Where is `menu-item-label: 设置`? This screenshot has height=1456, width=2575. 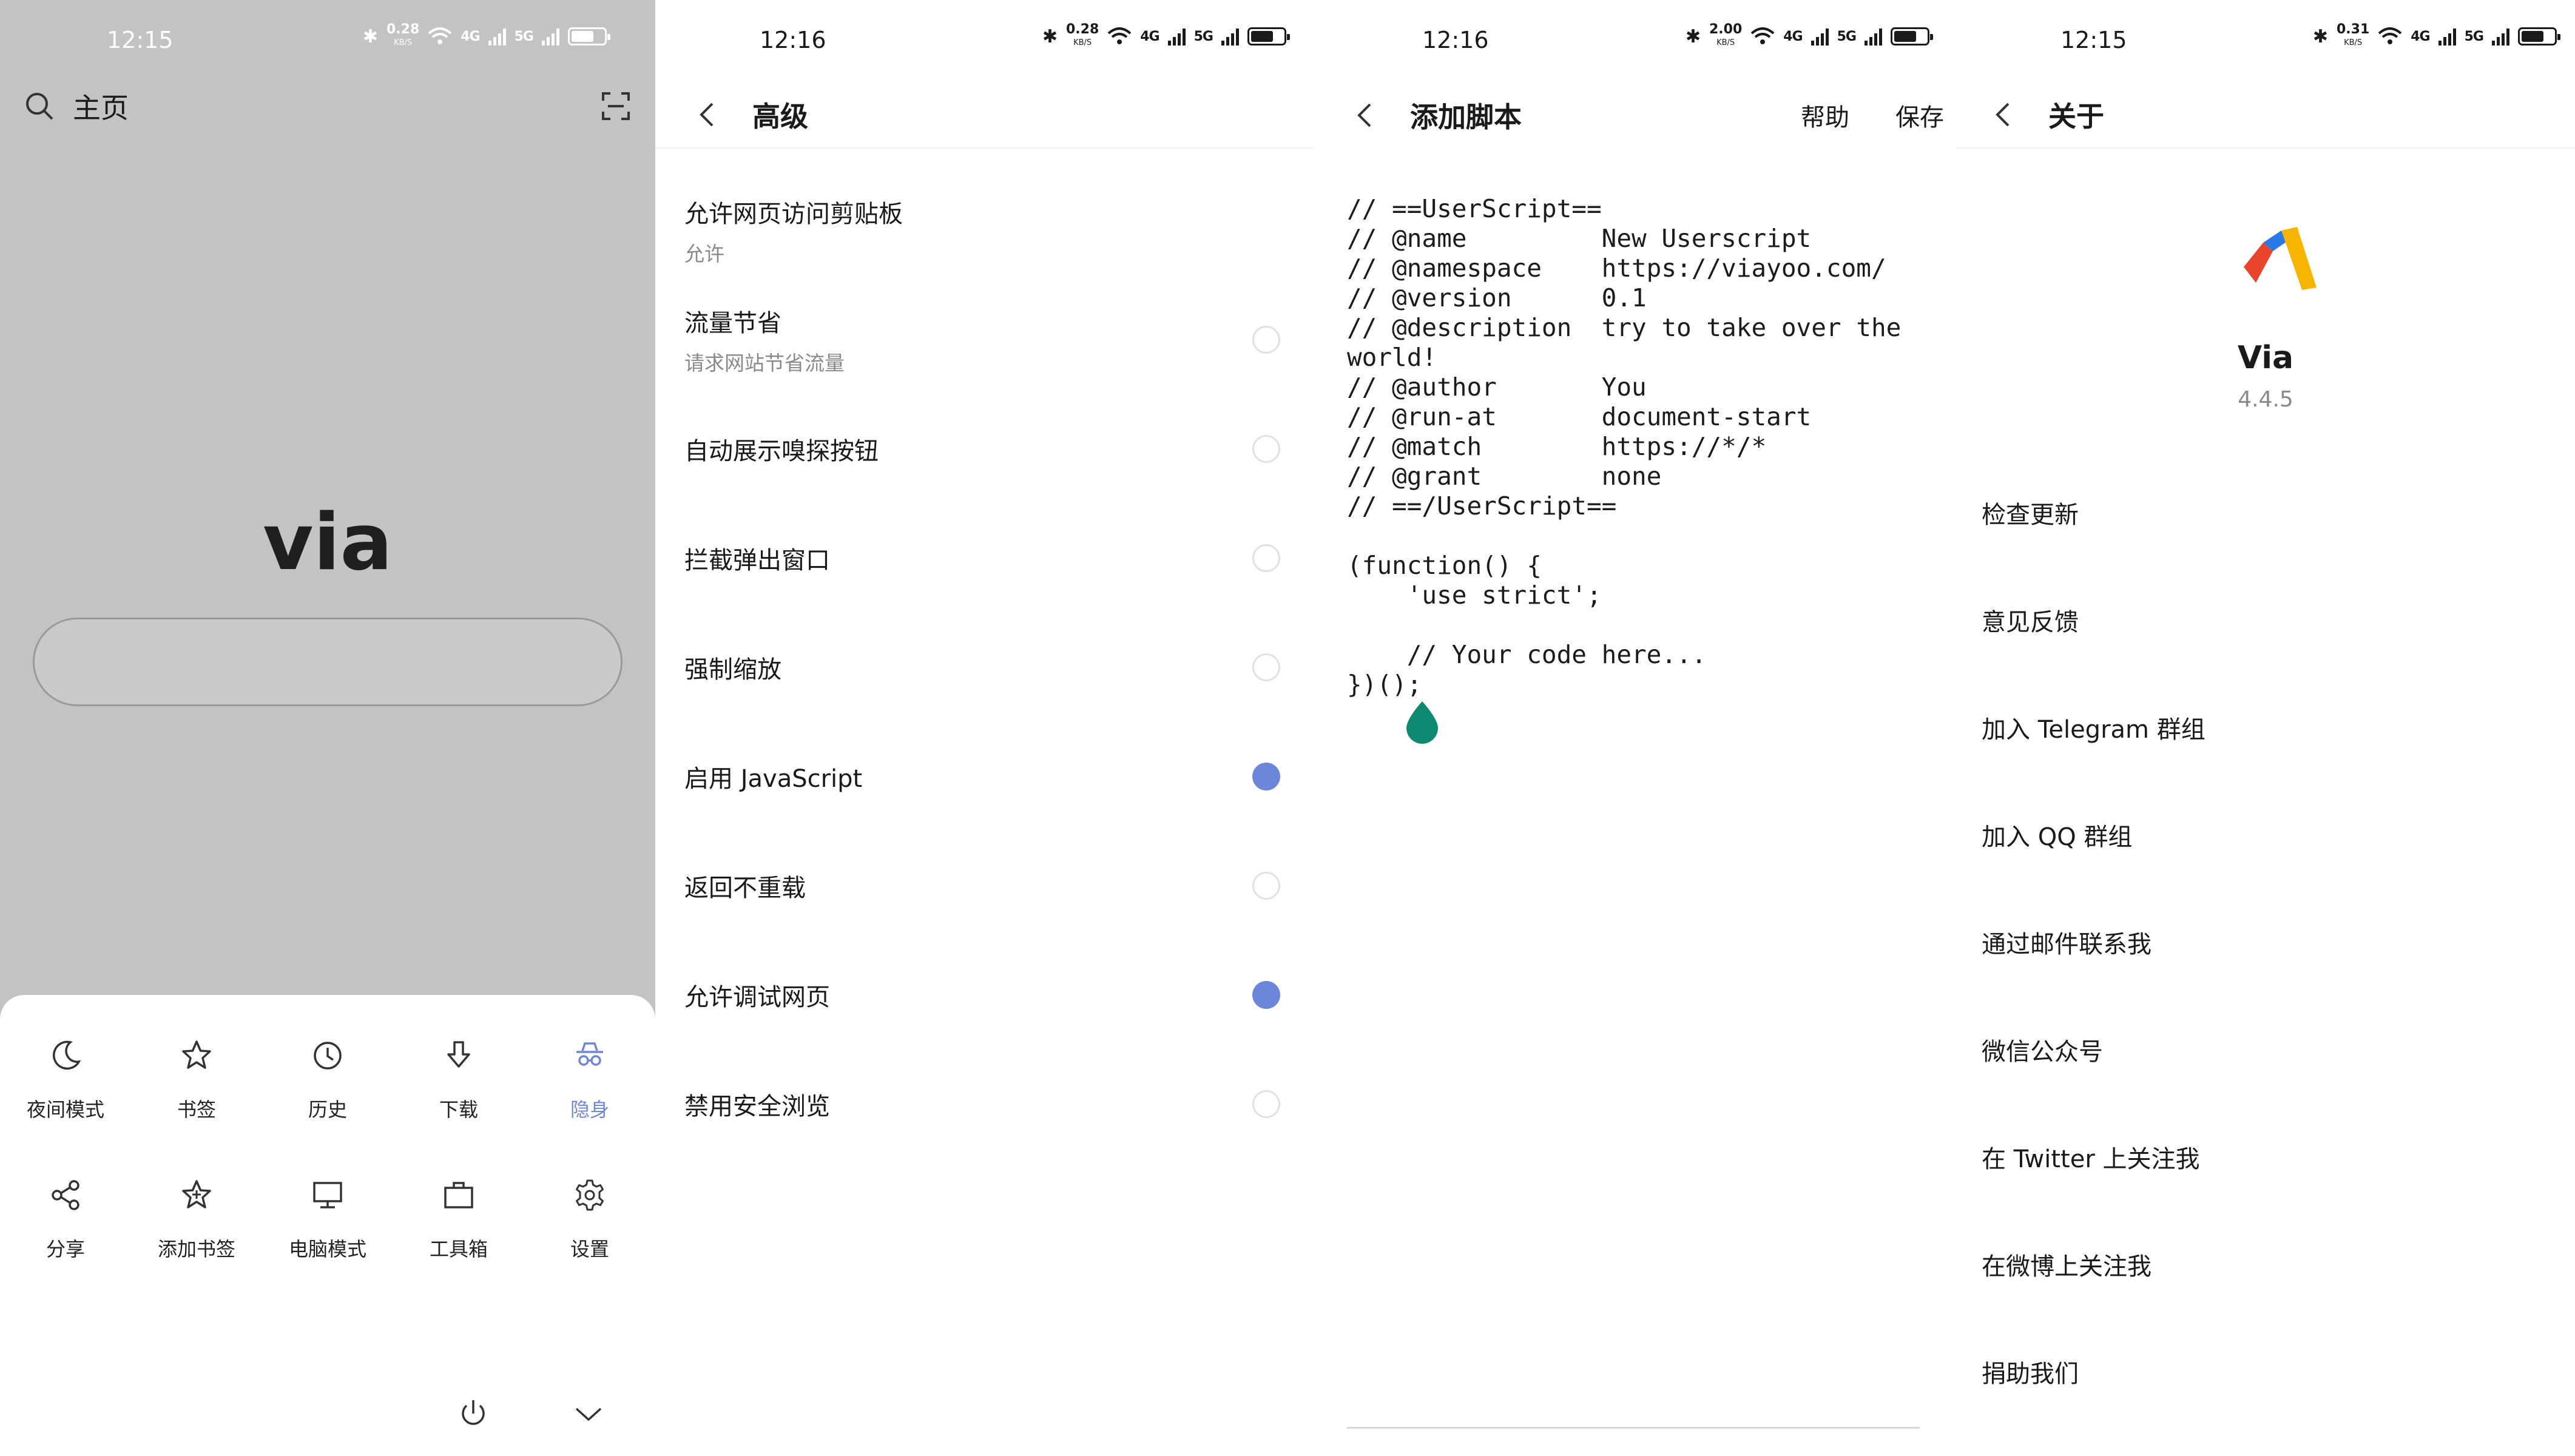
menu-item-label: 设置 is located at coordinates (589, 1249).